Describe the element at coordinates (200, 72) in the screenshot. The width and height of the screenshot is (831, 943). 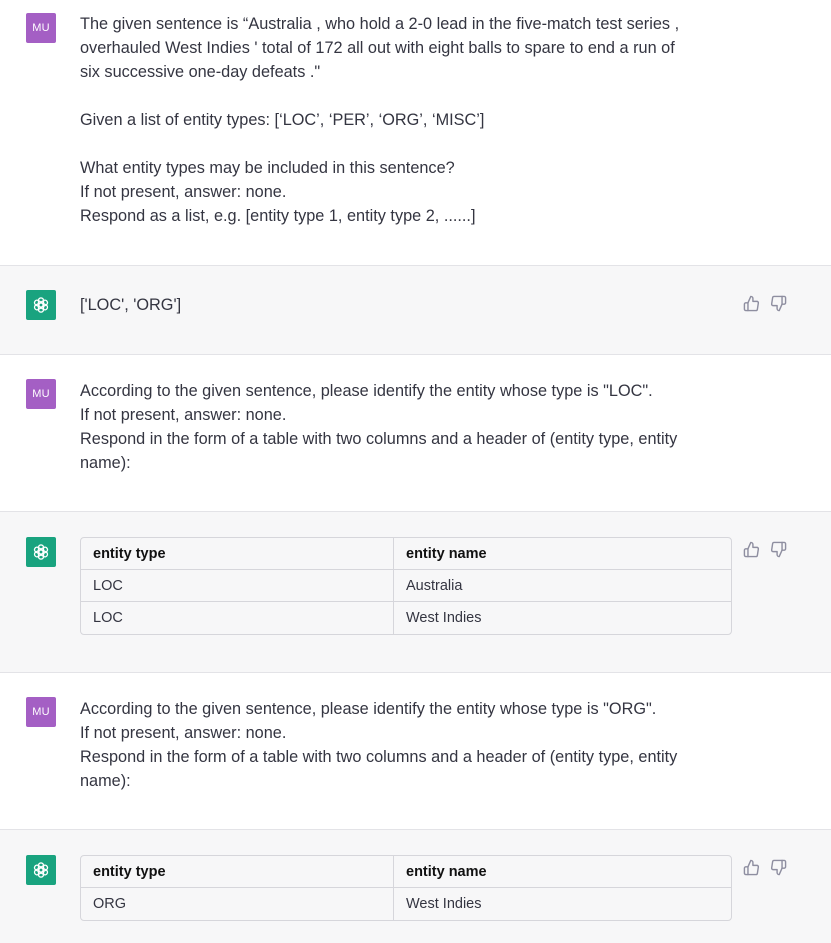
I see `message-line: six successive one-day defeats ."` at that location.